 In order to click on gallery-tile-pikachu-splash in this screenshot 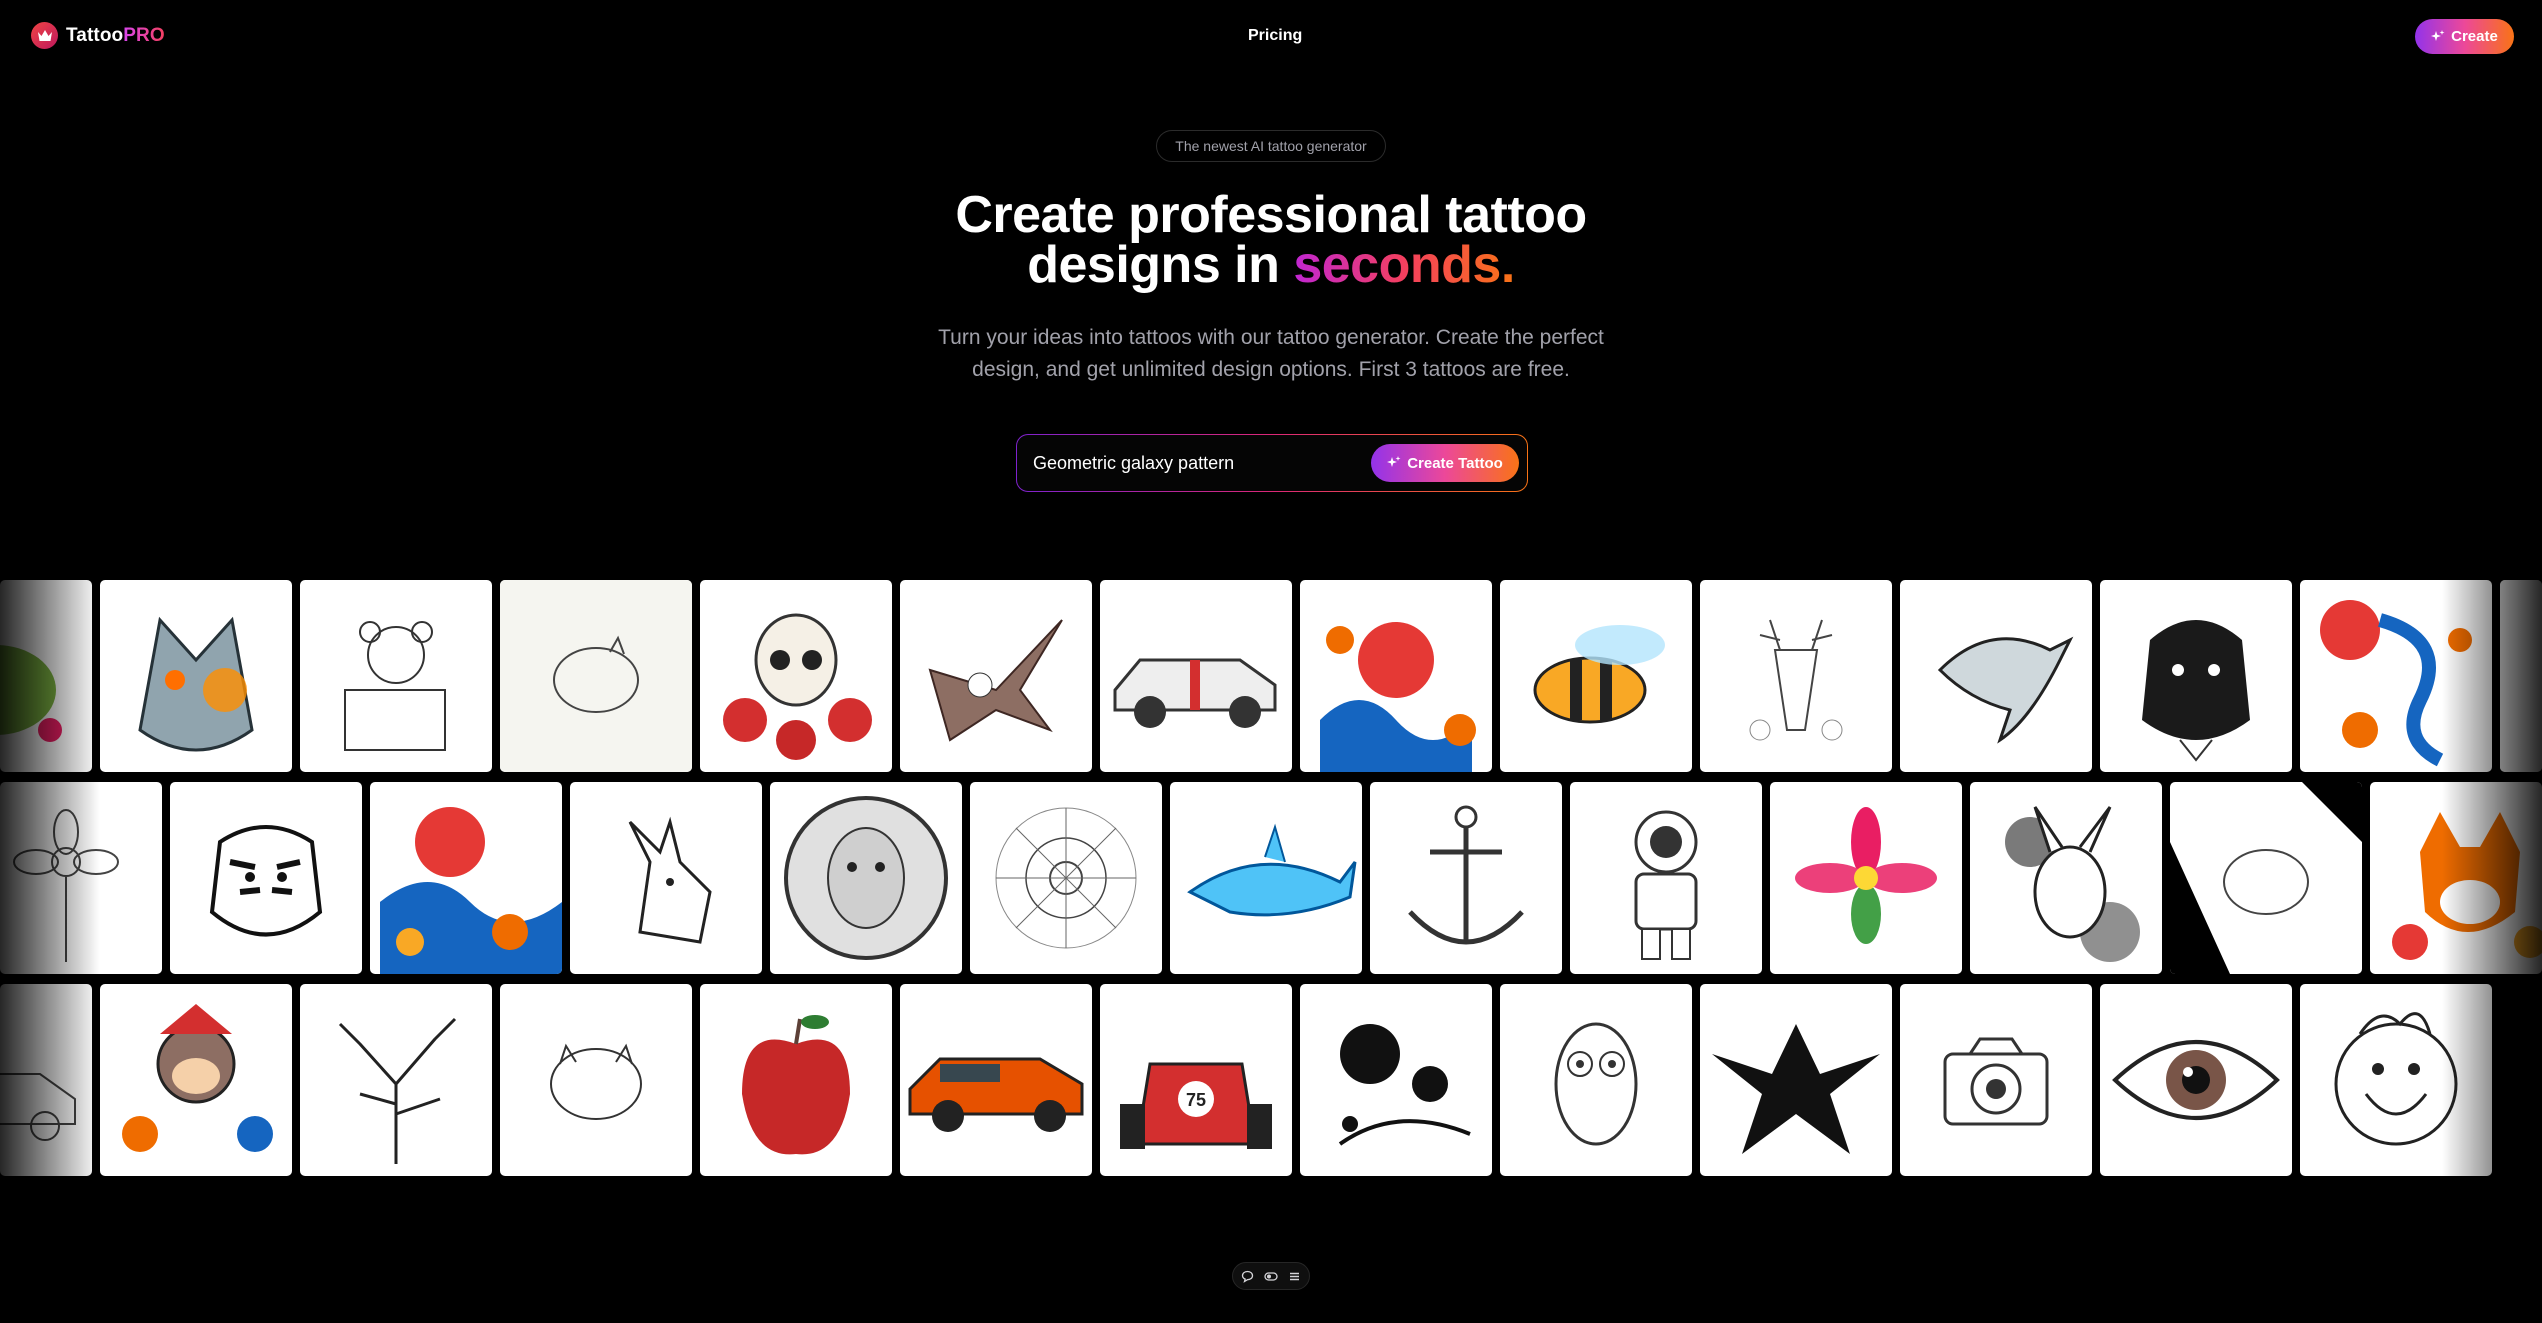, I will do `click(2066, 878)`.